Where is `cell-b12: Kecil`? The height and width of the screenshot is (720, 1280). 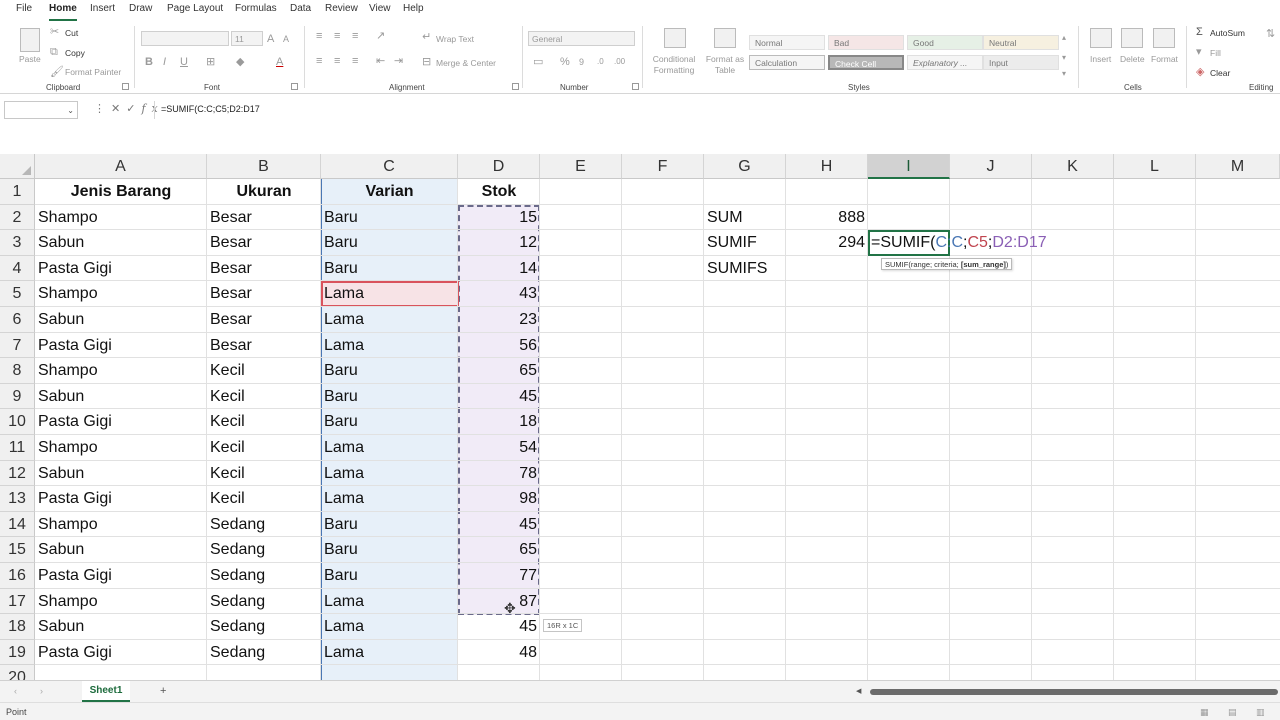 cell-b12: Kecil is located at coordinates (264, 473).